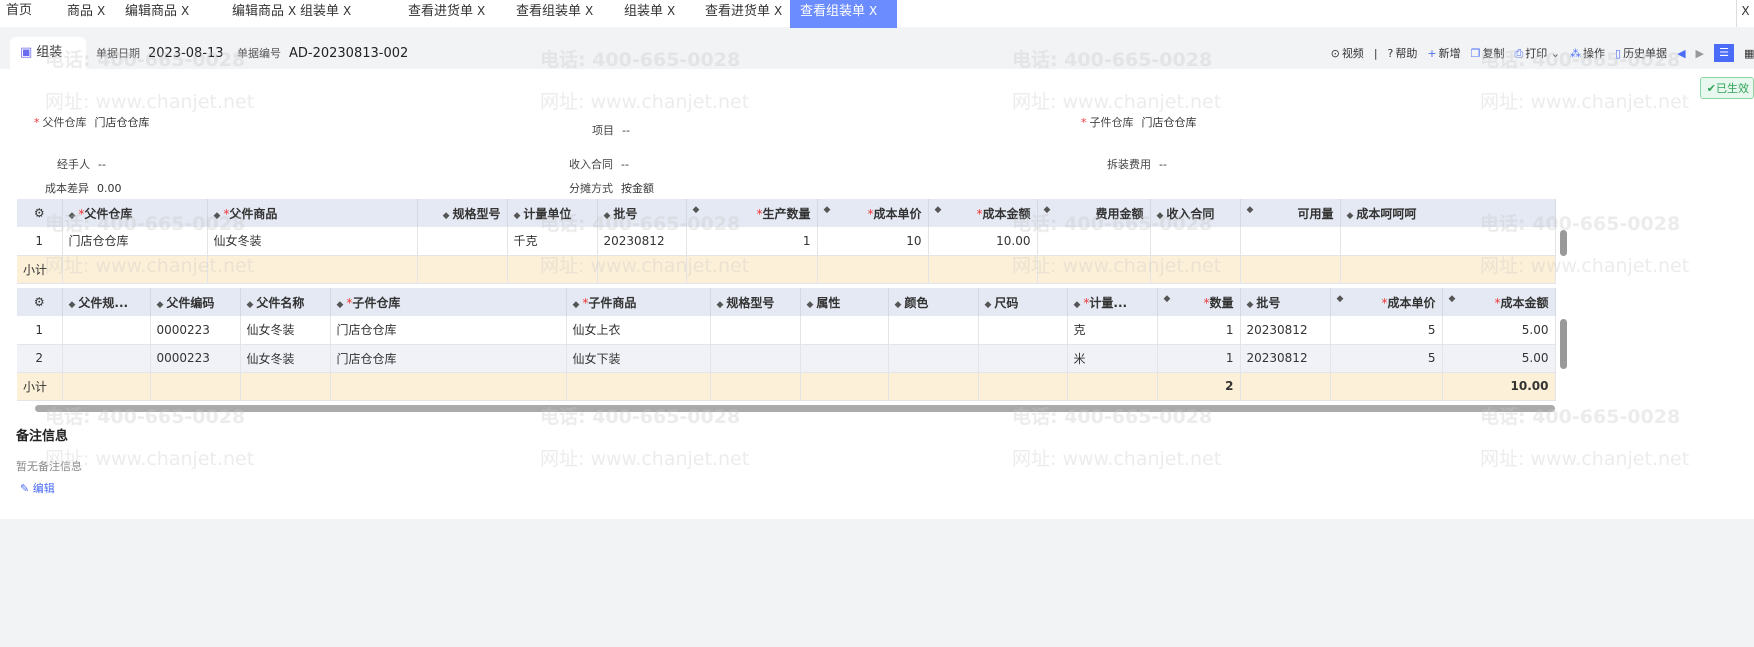 This screenshot has height=647, width=1754. What do you see at coordinates (743, 13) in the screenshot?
I see `tab-view-purchase-2: 查看进货单 X` at bounding box center [743, 13].